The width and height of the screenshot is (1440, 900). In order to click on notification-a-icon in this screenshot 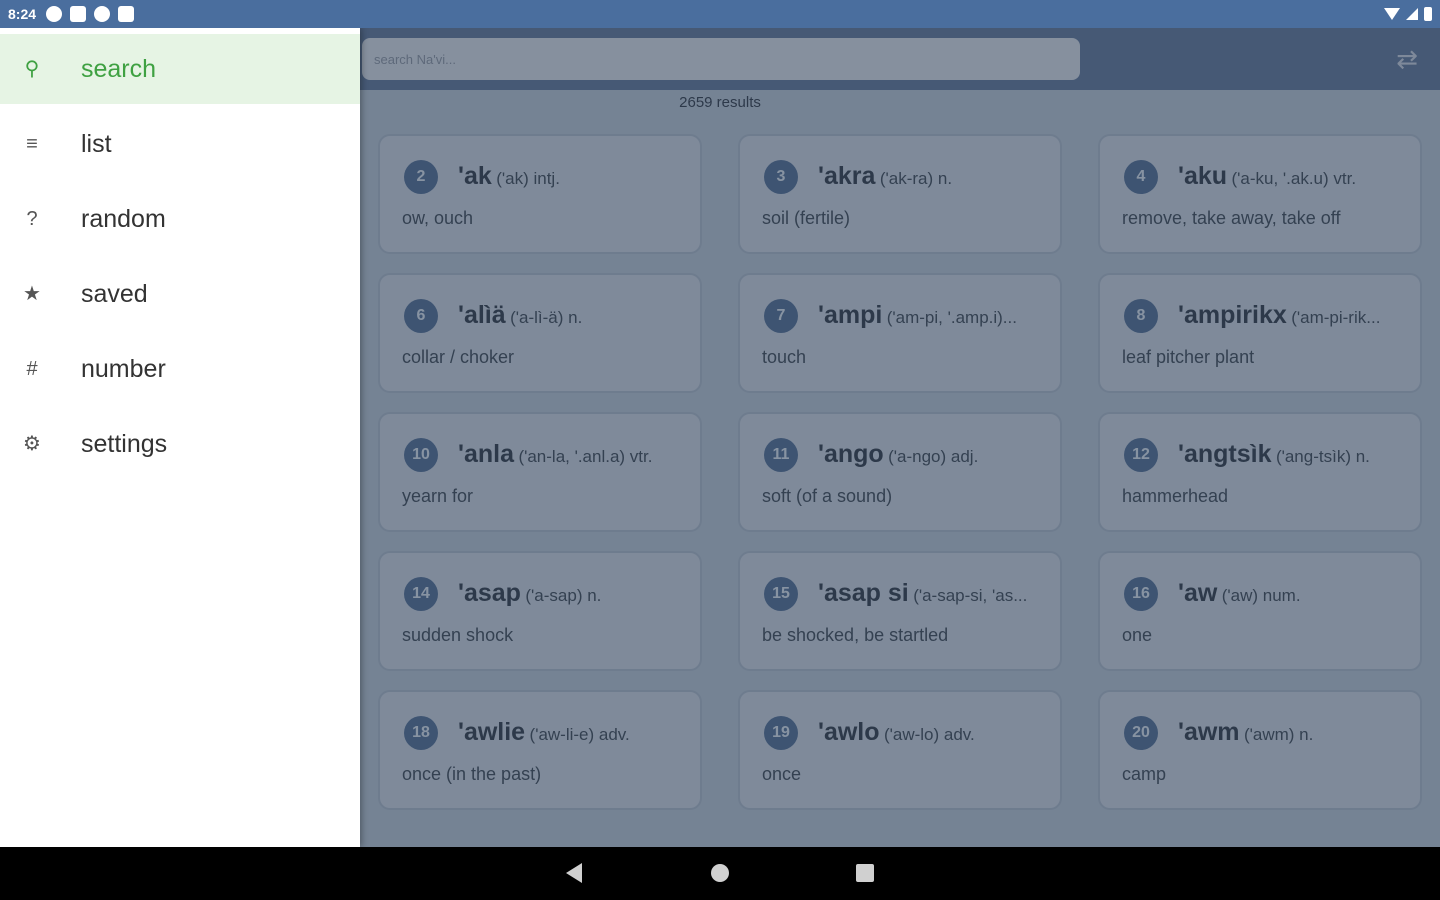, I will do `click(54, 14)`.